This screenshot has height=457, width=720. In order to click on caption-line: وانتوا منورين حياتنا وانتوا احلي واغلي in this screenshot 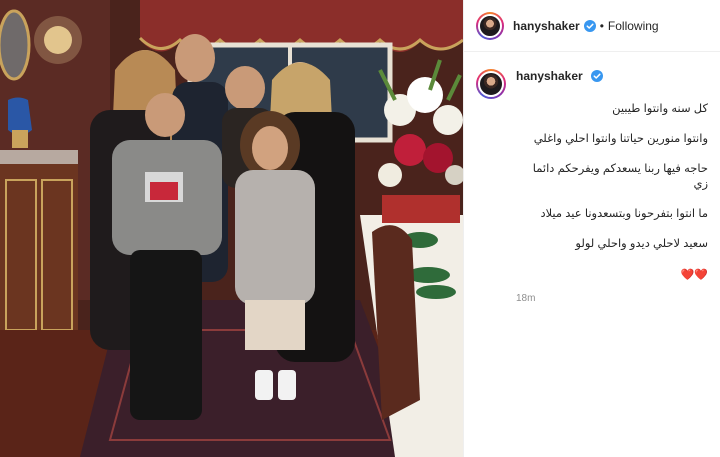, I will do `click(620, 139)`.